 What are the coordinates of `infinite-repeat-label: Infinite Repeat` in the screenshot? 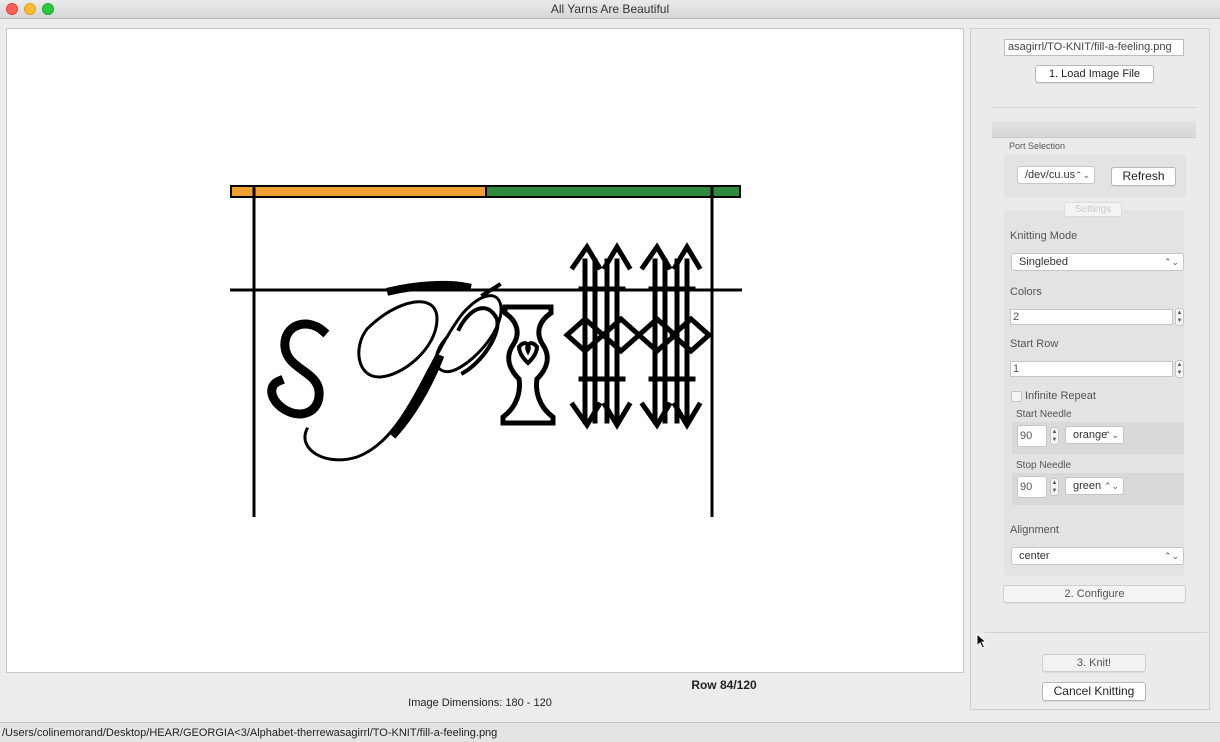 It's located at (1060, 396).